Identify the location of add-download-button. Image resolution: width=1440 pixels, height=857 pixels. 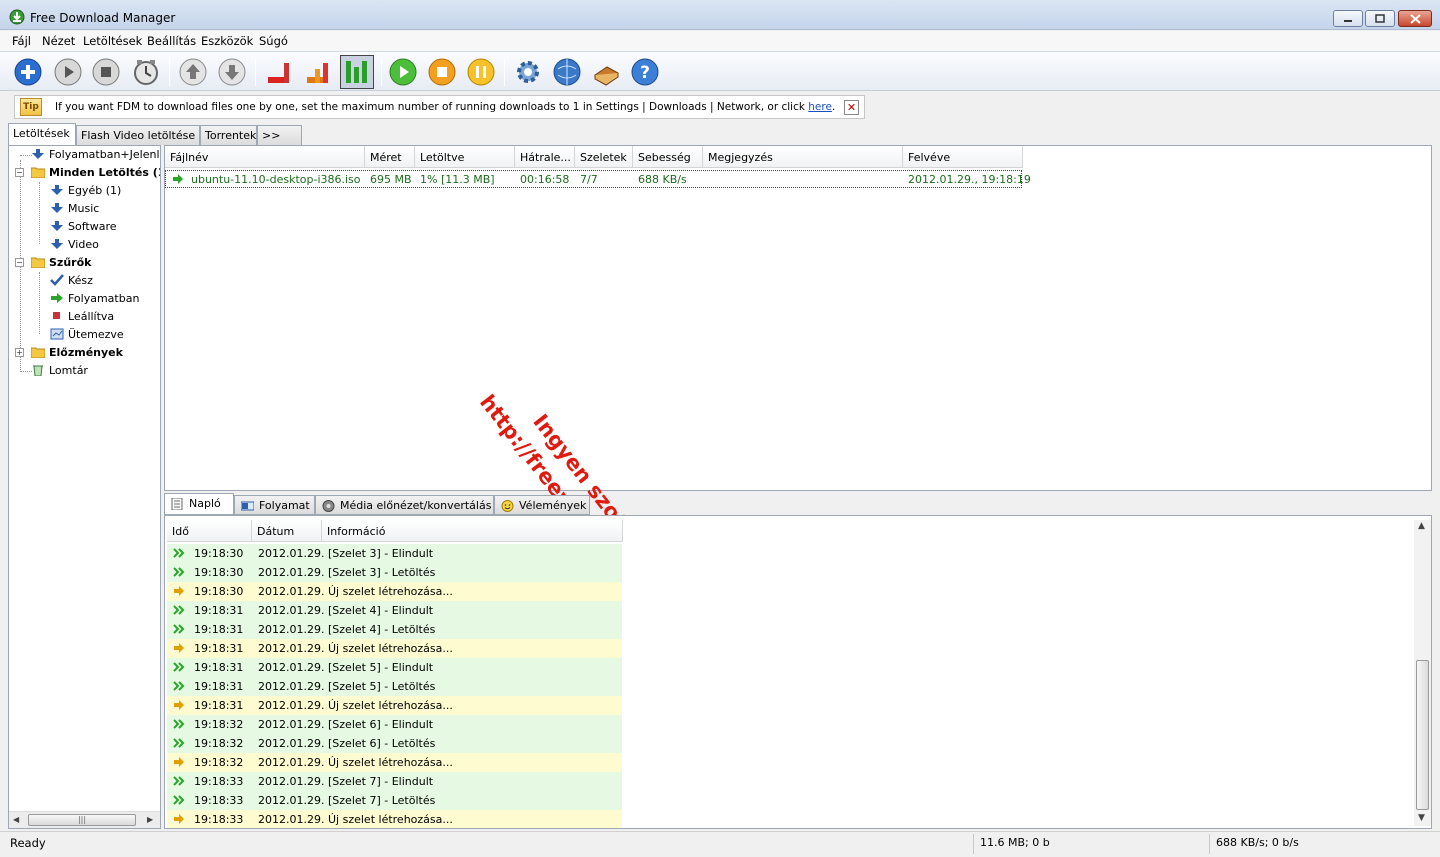
(28, 72).